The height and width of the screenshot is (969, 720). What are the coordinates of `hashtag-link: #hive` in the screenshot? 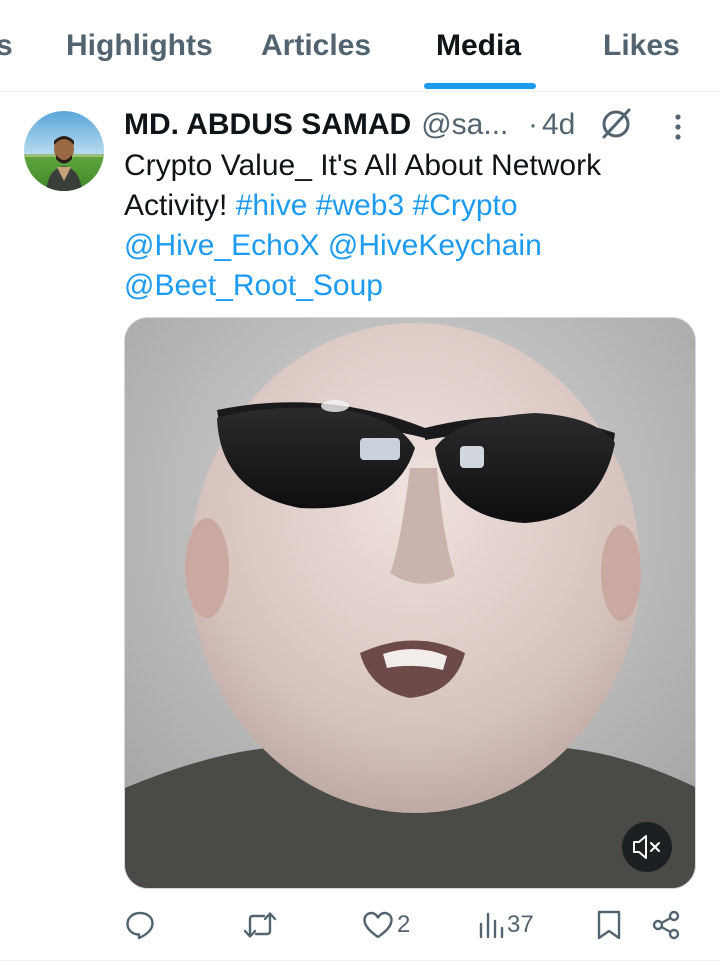 It's located at (272, 205).